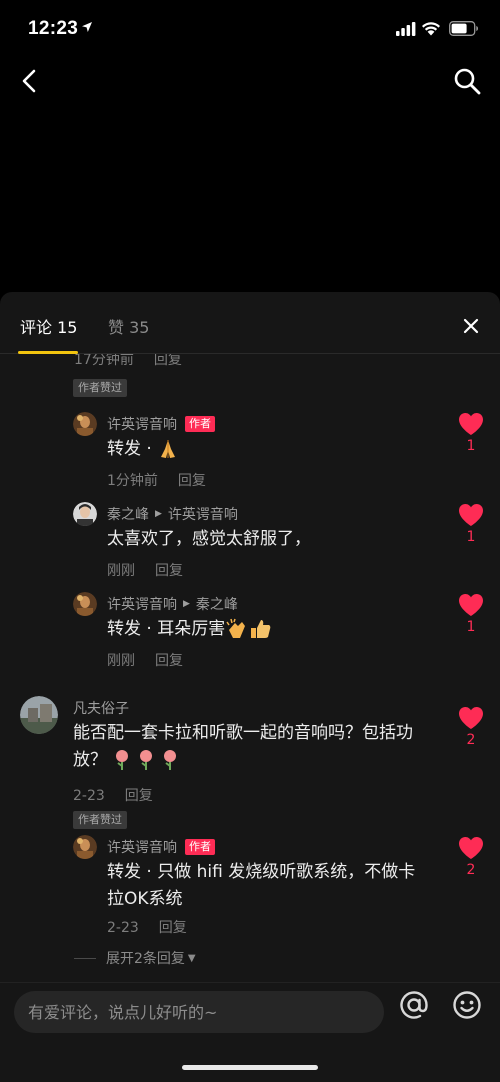  I want to click on comment-input-bar, so click(250, 1032).